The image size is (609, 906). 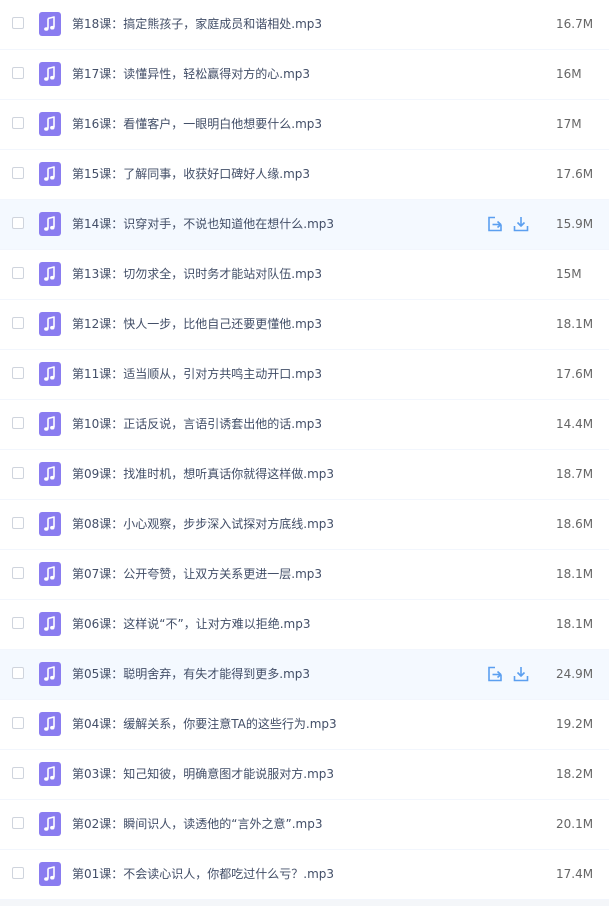 I want to click on file-name: 第14课：识穿对手，不说也知道他在想什么.mp3, so click(x=203, y=224).